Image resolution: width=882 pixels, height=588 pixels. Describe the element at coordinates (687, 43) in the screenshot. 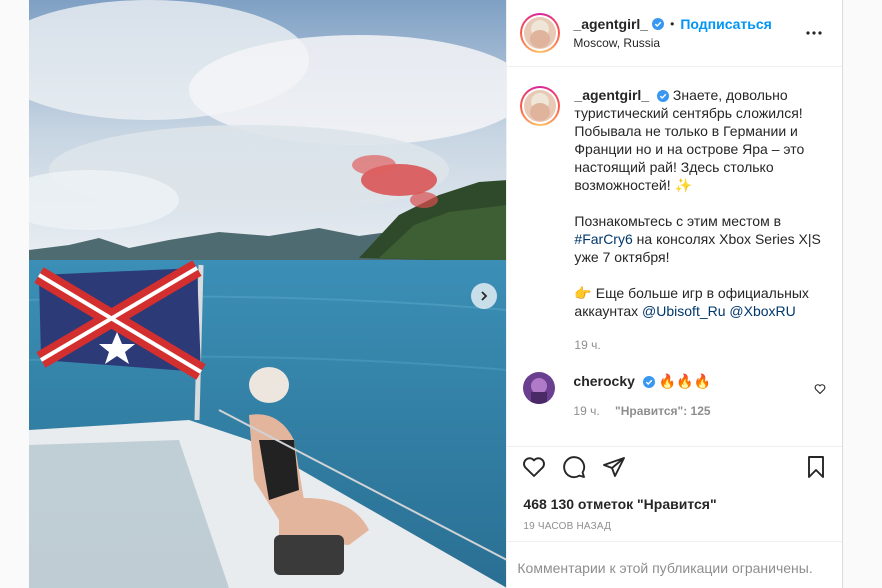

I see `location-link: Moscow, Russia` at that location.